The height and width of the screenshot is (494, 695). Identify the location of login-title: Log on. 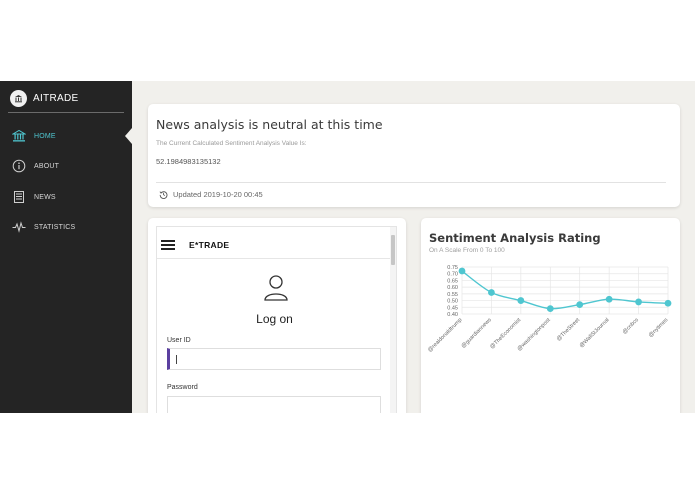
(274, 319).